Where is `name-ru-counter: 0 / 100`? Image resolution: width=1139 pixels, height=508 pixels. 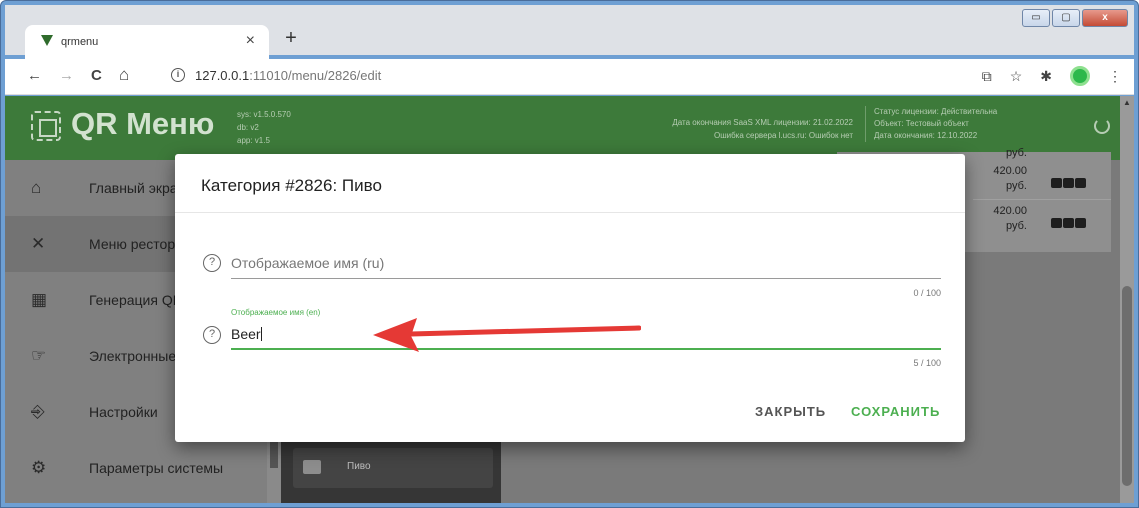 name-ru-counter: 0 / 100 is located at coordinates (927, 293).